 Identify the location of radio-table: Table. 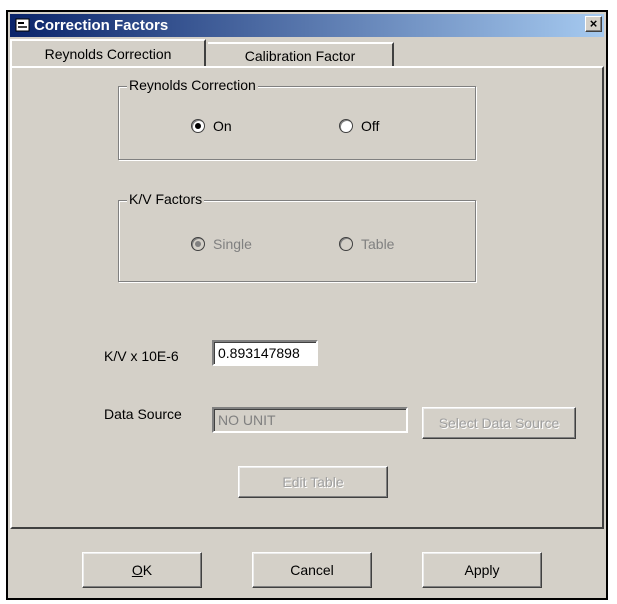
(366, 244).